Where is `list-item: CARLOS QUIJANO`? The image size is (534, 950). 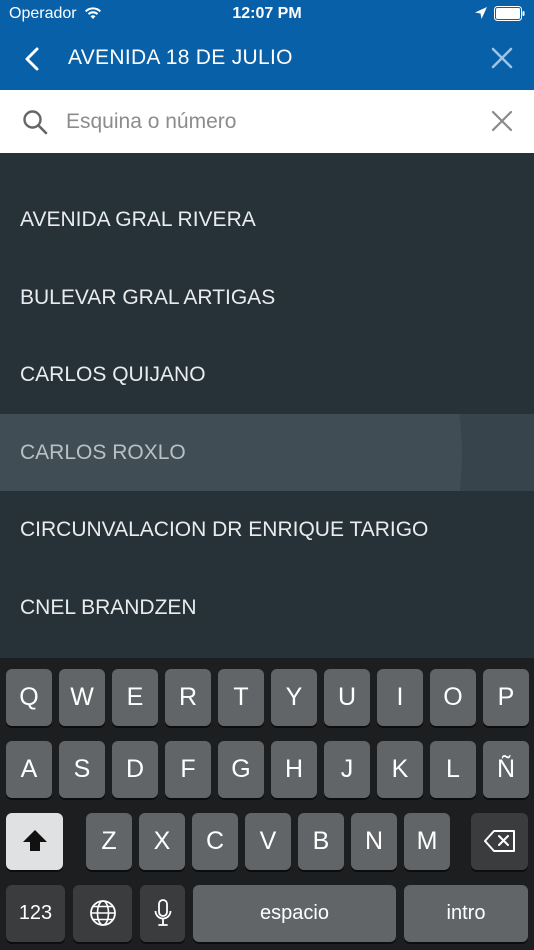 list-item: CARLOS QUIJANO is located at coordinates (267, 375).